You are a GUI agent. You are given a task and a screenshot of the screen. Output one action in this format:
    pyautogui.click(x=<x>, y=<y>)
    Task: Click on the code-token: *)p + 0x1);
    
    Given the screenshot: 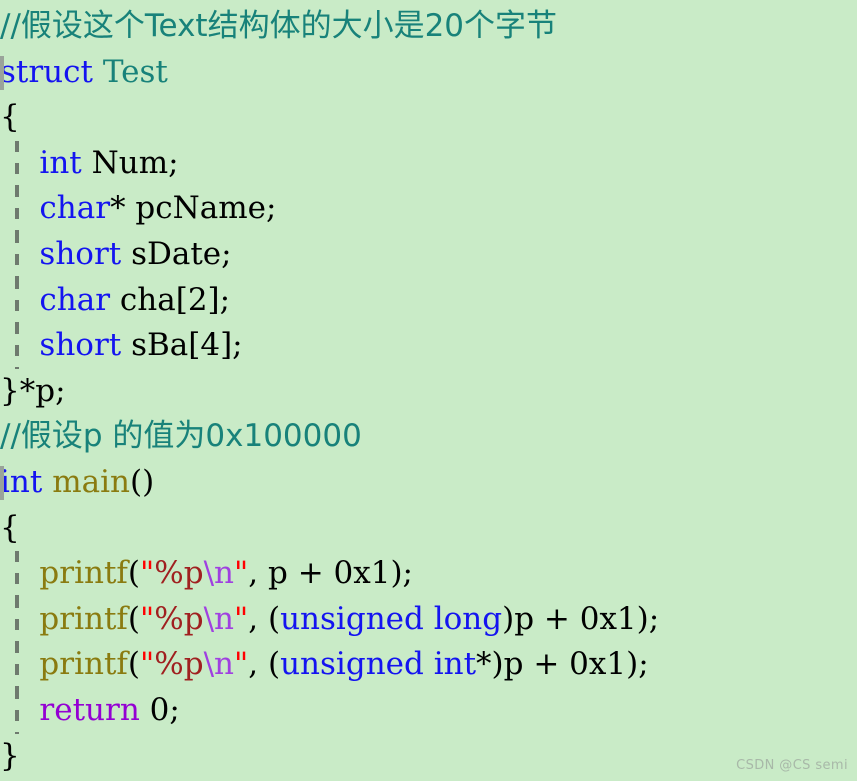 What is the action you would take?
    pyautogui.click(x=562, y=664)
    